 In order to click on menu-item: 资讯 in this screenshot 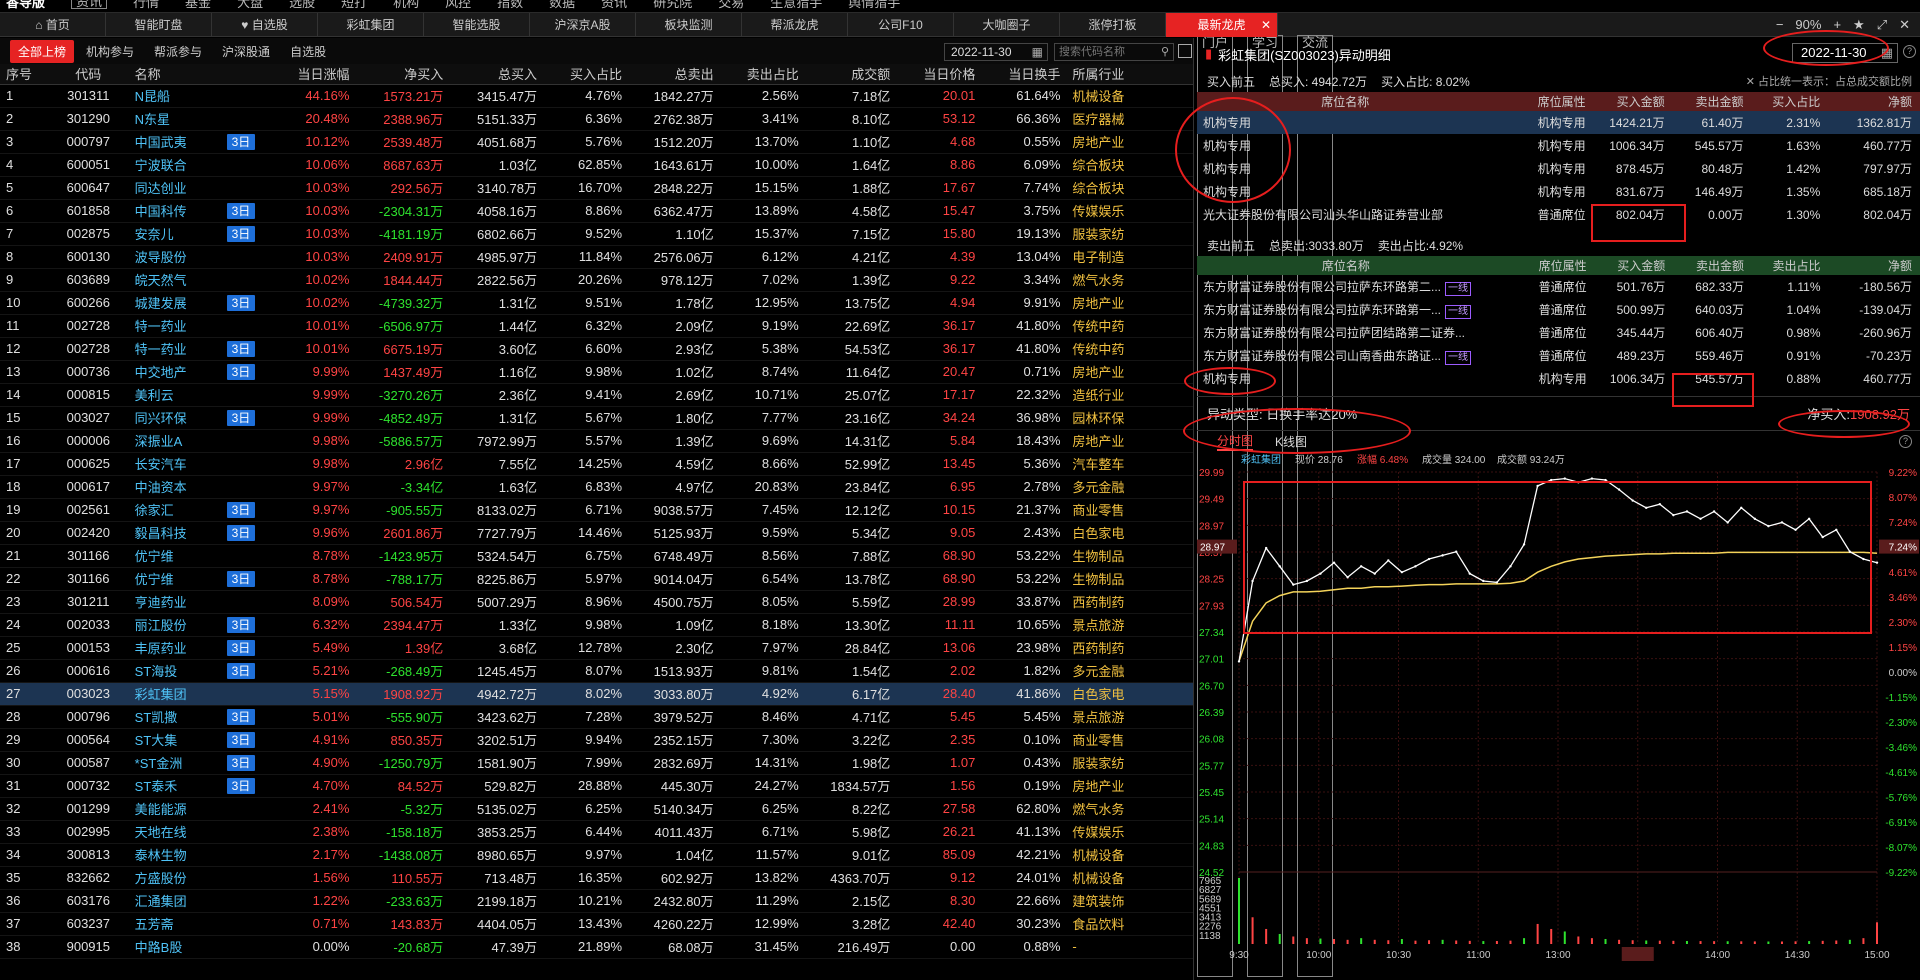, I will do `click(614, 4)`.